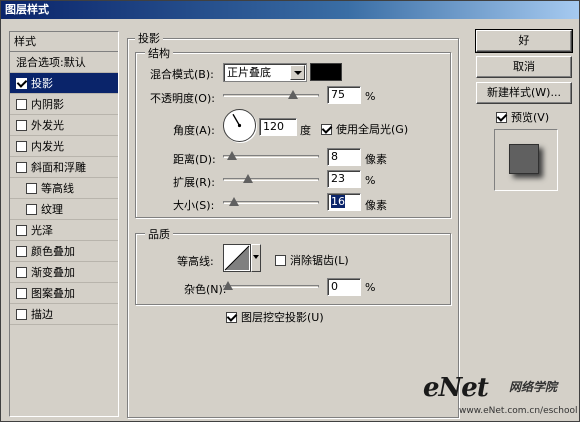 This screenshot has width=580, height=422. I want to click on sidebar-item-label: 外发光, so click(47, 125).